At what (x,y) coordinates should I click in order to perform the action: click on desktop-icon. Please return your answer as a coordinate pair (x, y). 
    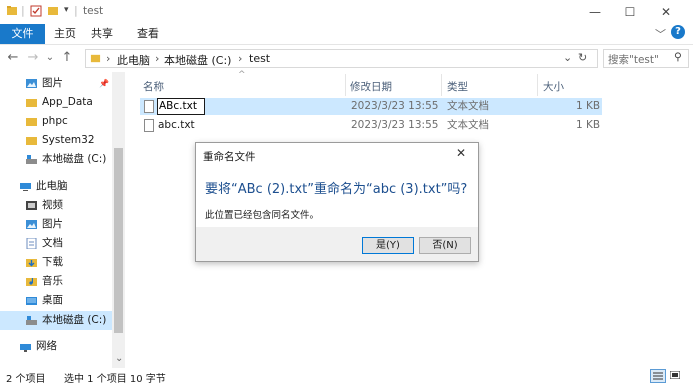
    Looking at the image, I should click on (31, 301).